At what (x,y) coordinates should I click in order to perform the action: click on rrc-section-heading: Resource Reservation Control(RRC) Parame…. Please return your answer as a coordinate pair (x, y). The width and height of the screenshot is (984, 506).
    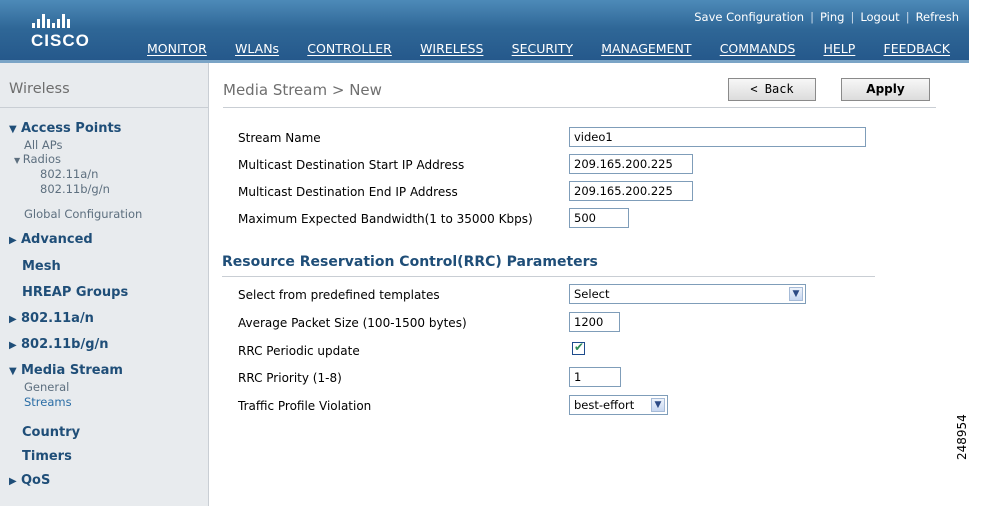
    Looking at the image, I should click on (410, 262).